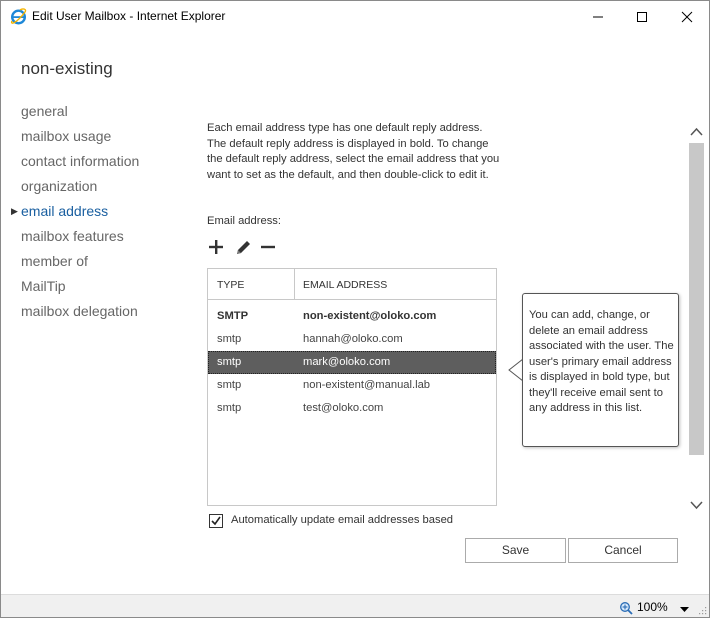  What do you see at coordinates (355, 16) in the screenshot?
I see `title-bar: Edit User Mailbox - Internet Explorer` at bounding box center [355, 16].